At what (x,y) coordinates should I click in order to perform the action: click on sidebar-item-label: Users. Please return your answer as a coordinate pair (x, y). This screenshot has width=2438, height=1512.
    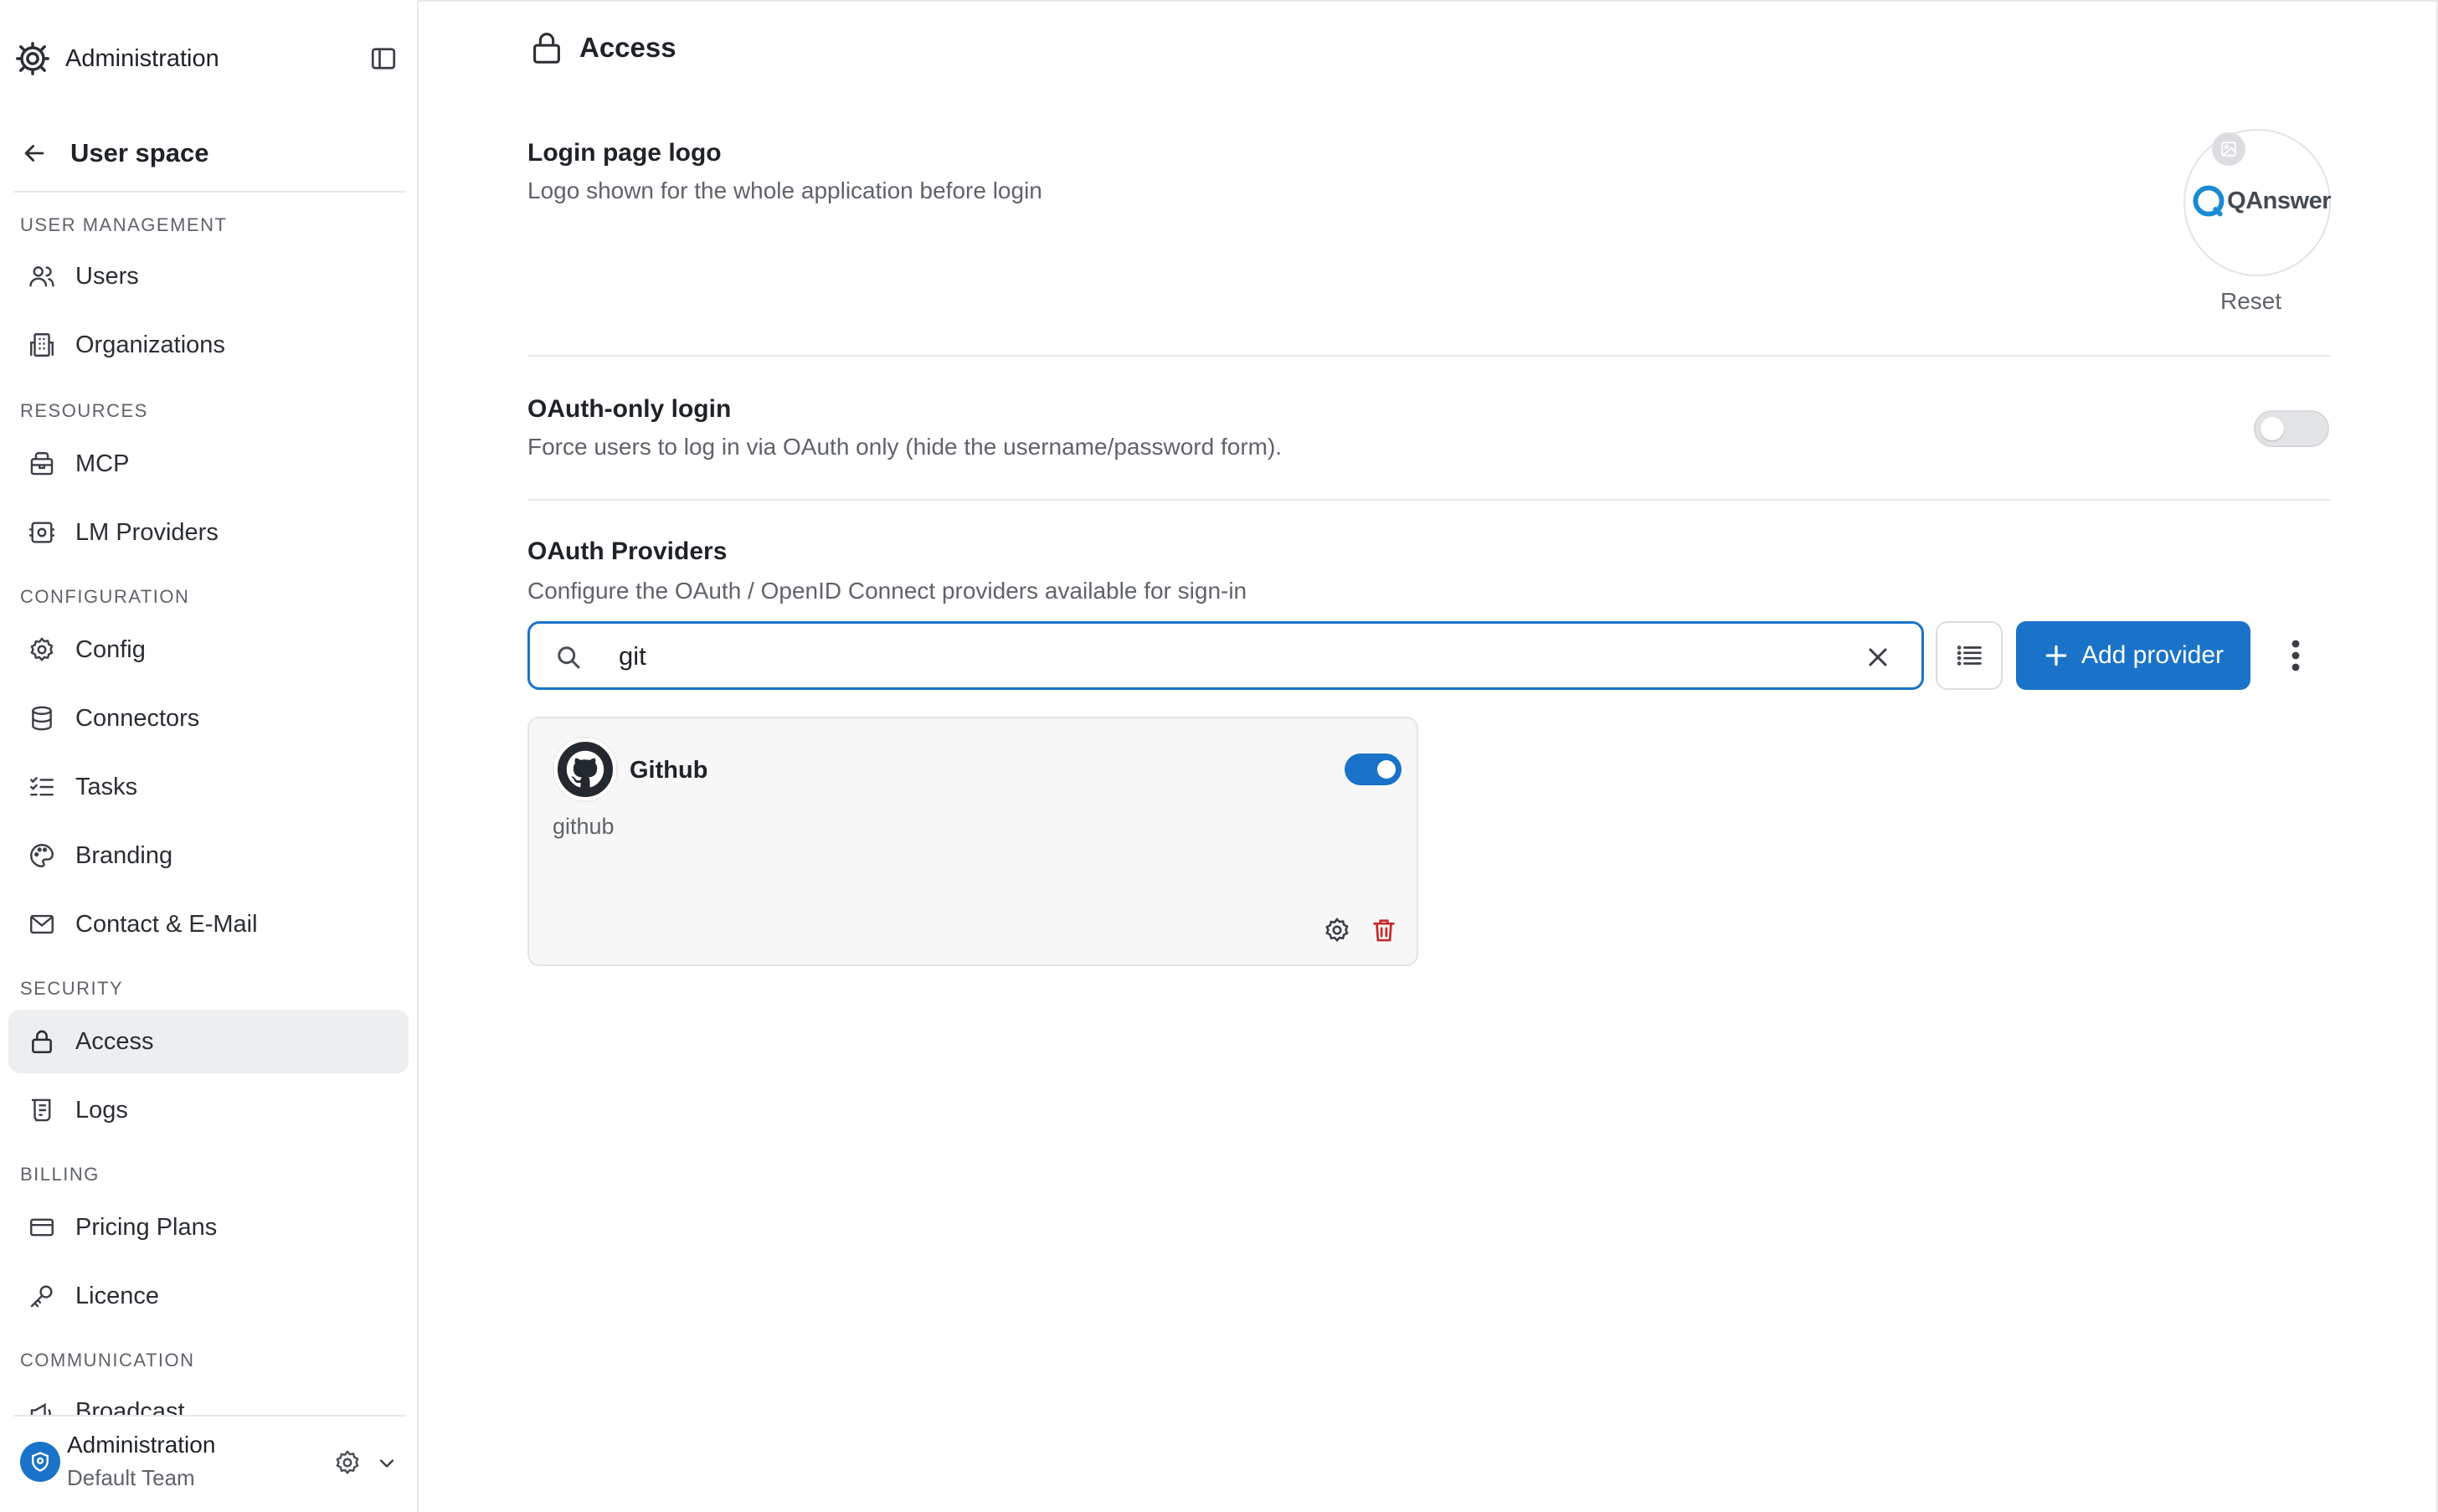
    Looking at the image, I should click on (107, 276).